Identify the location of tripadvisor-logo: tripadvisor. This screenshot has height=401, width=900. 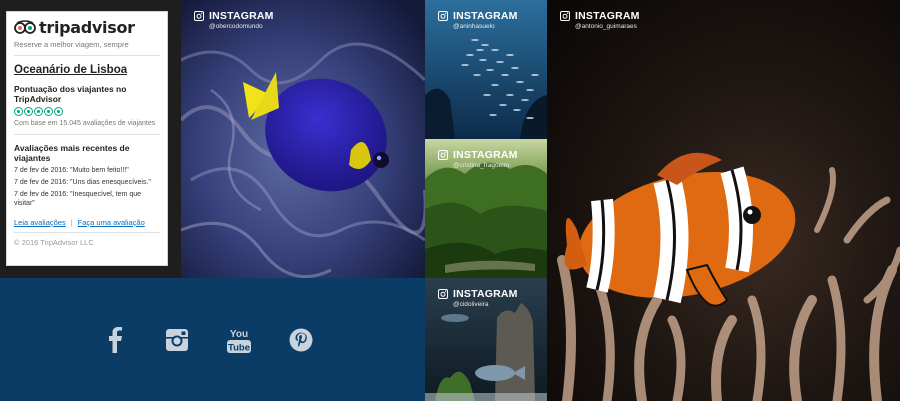
(87, 27).